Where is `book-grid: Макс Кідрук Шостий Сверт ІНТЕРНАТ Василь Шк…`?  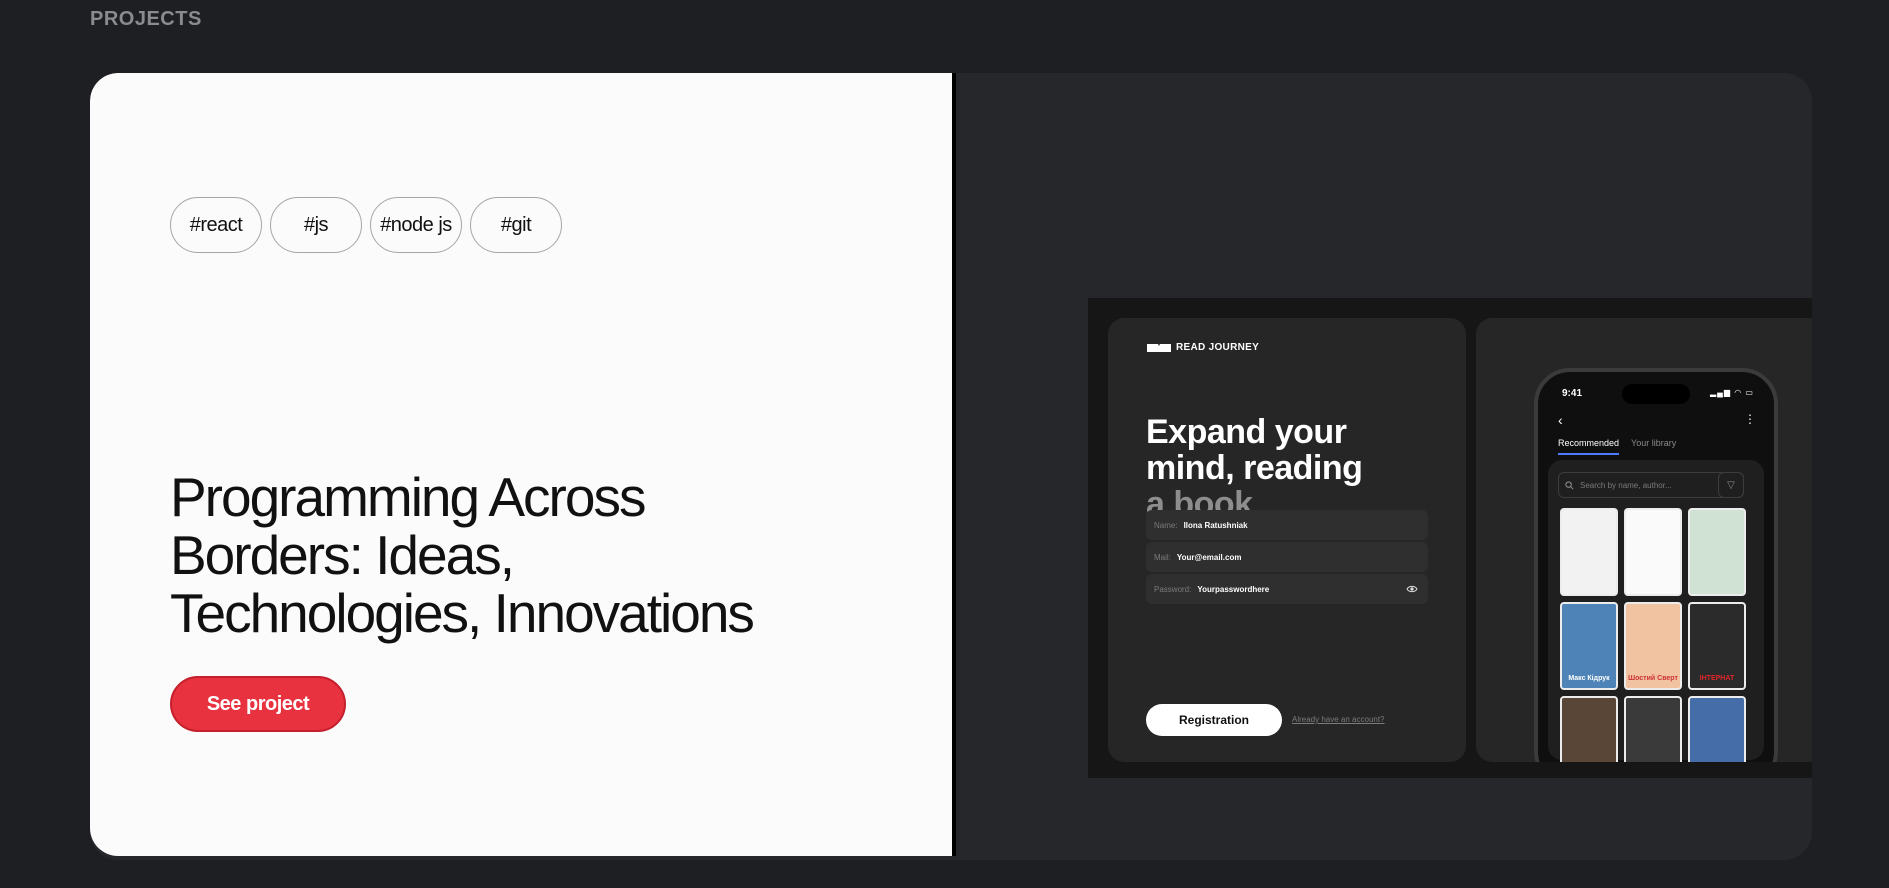
book-grid: Макс Кідрук Шостий Сверт ІНТЕРНАТ Василь Шк… is located at coordinates (1653, 635).